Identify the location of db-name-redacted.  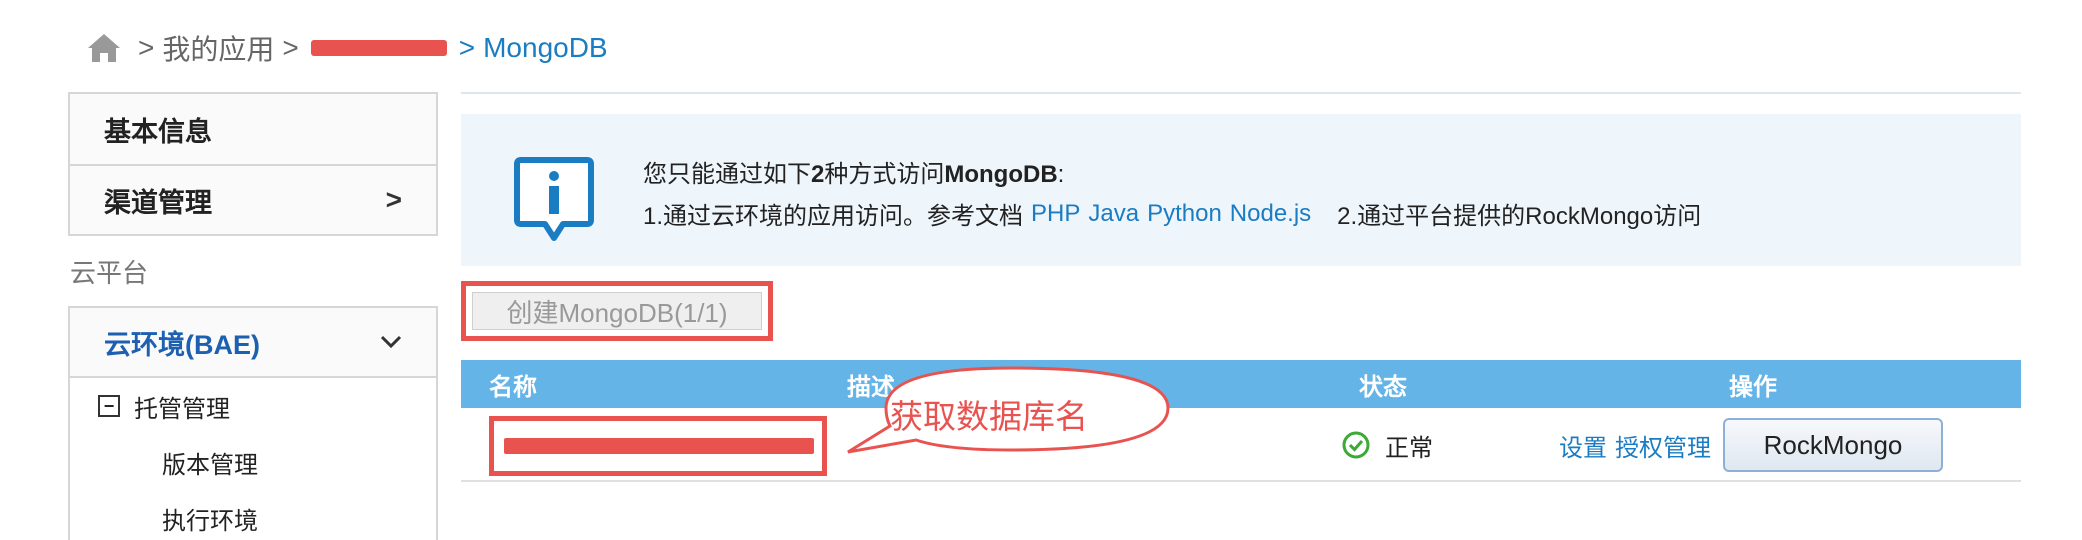
(659, 446).